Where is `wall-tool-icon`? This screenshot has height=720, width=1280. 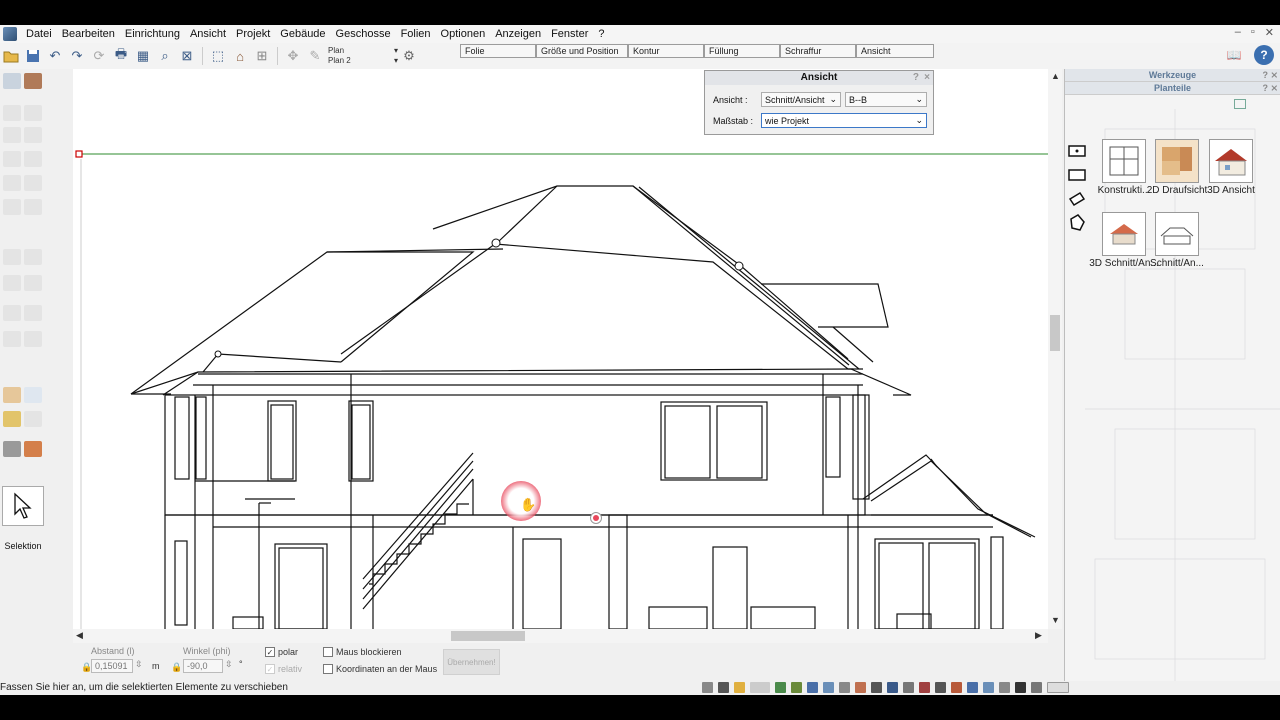
wall-tool-icon is located at coordinates (12, 113).